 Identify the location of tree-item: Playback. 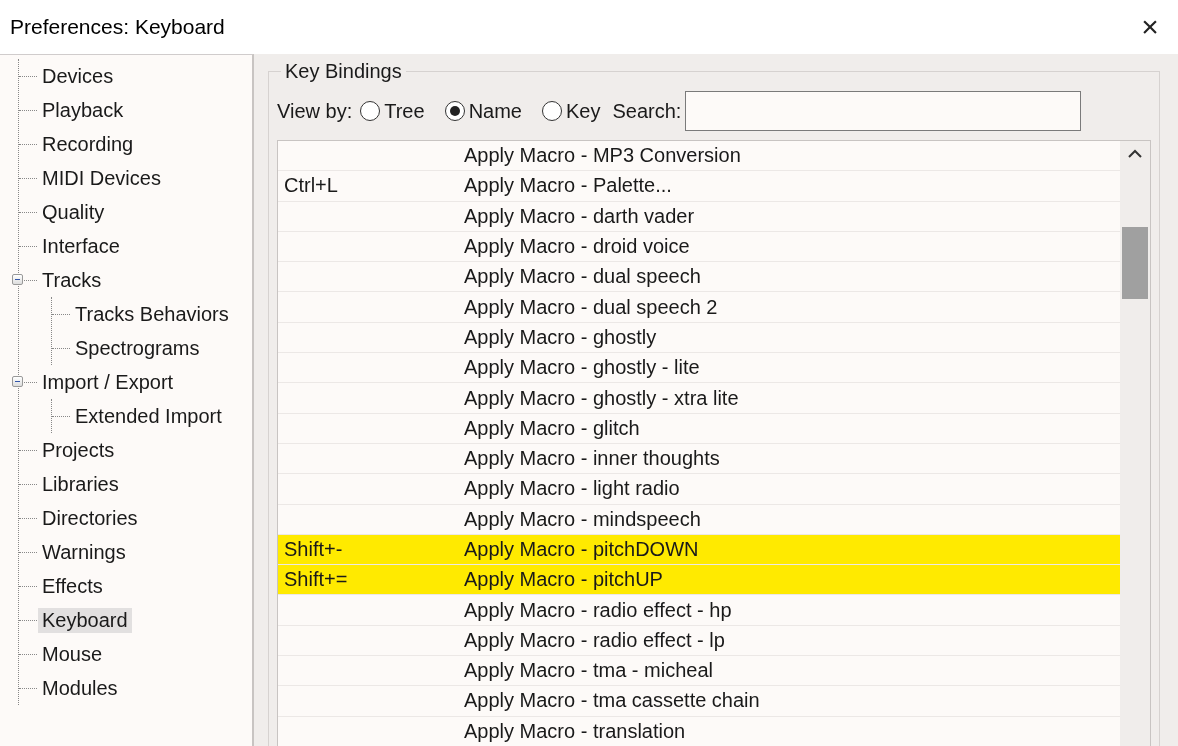
(83, 110).